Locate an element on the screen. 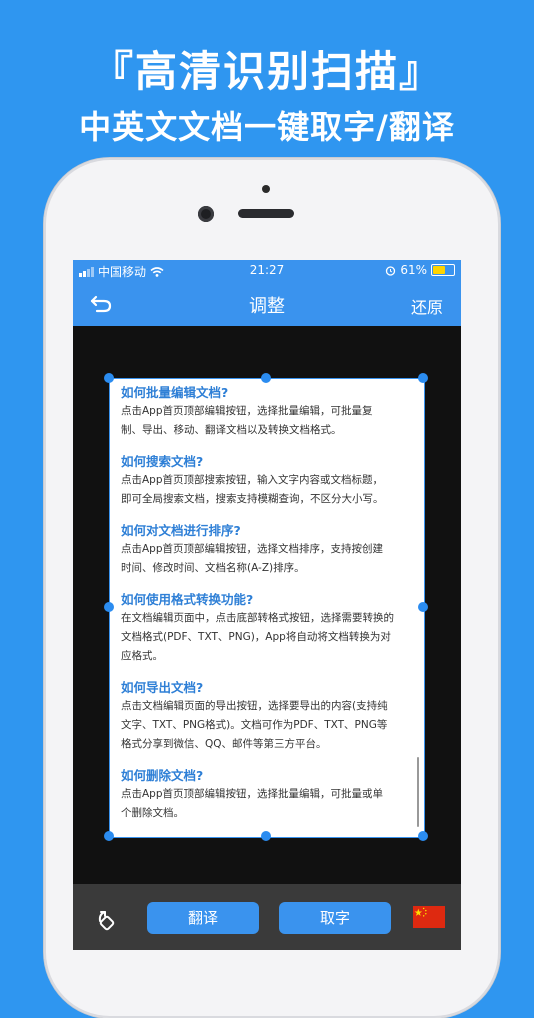 The width and height of the screenshot is (534, 1018). faq-answer-line: 点击App首页顶部编辑按钮，选择批量编辑，可批量复 is located at coordinates (247, 411).